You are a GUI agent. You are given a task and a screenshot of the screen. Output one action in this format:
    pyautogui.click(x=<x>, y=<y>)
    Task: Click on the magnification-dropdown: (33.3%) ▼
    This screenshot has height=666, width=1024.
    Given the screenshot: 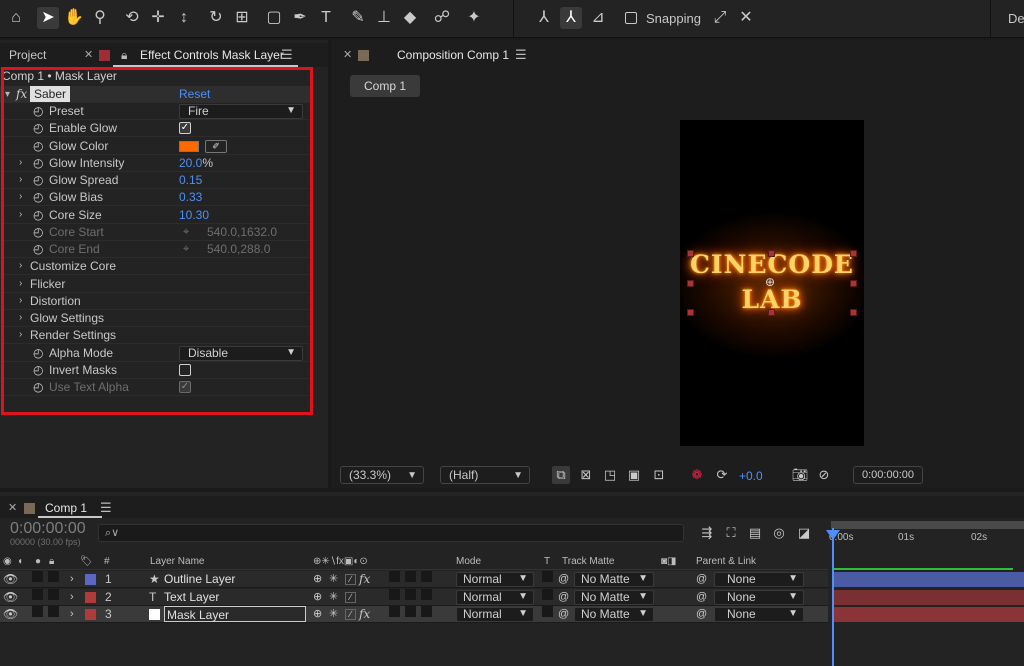 What is the action you would take?
    pyautogui.click(x=382, y=475)
    